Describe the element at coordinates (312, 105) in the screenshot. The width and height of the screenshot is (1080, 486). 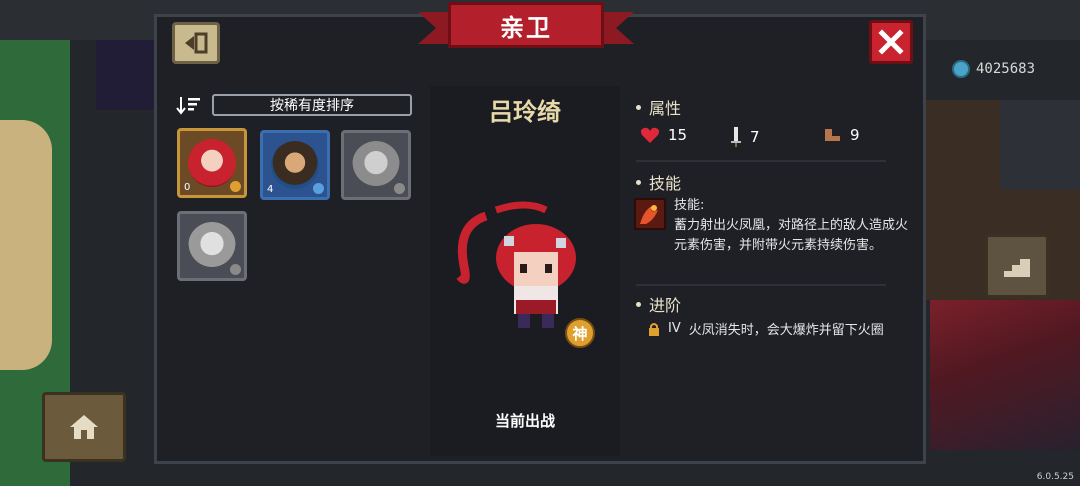
I see `sort-dropdown: 按稀有度排序` at that location.